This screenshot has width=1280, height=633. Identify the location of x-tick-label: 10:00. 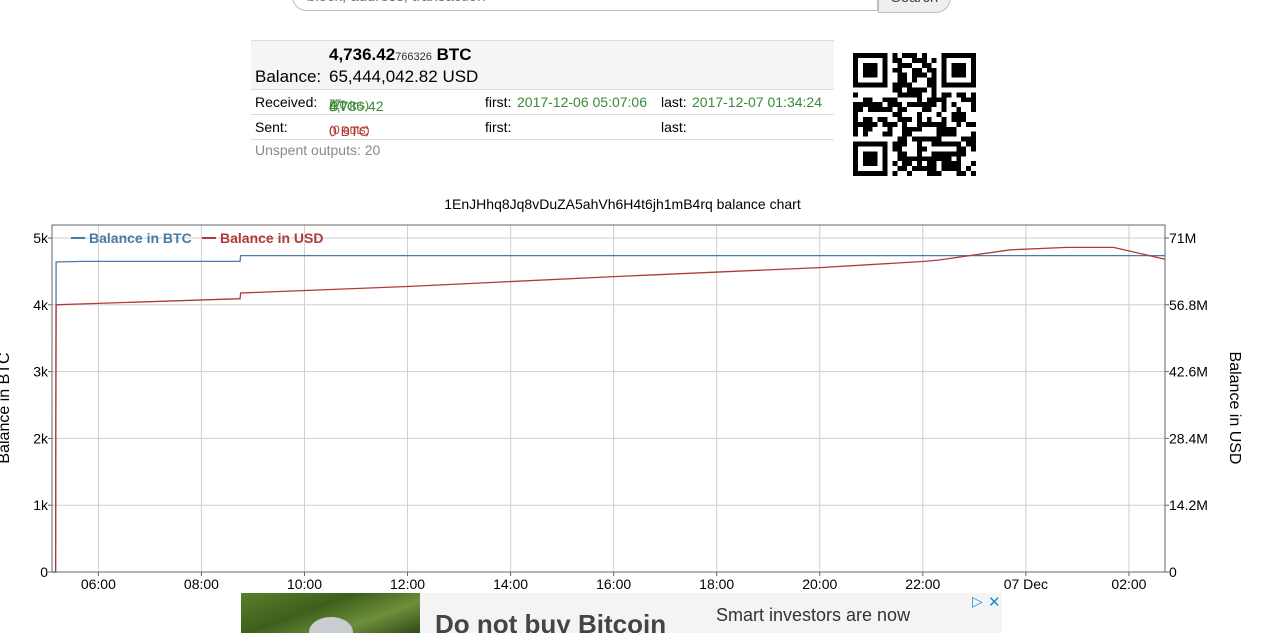
(304, 584).